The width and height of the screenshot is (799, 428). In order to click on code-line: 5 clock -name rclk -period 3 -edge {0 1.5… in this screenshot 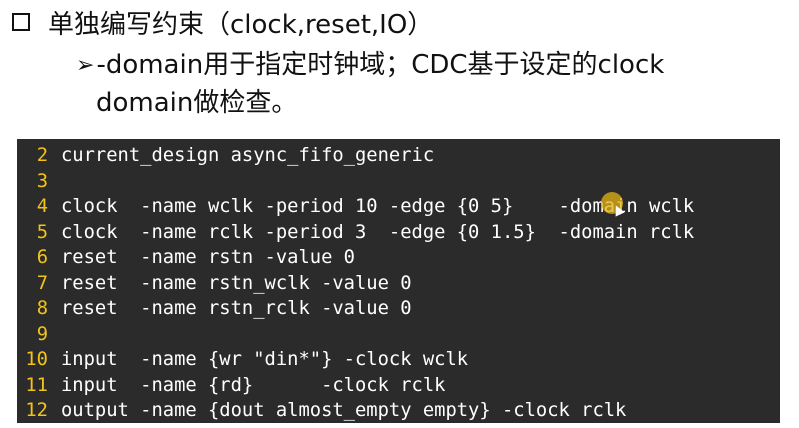, I will do `click(398, 233)`.